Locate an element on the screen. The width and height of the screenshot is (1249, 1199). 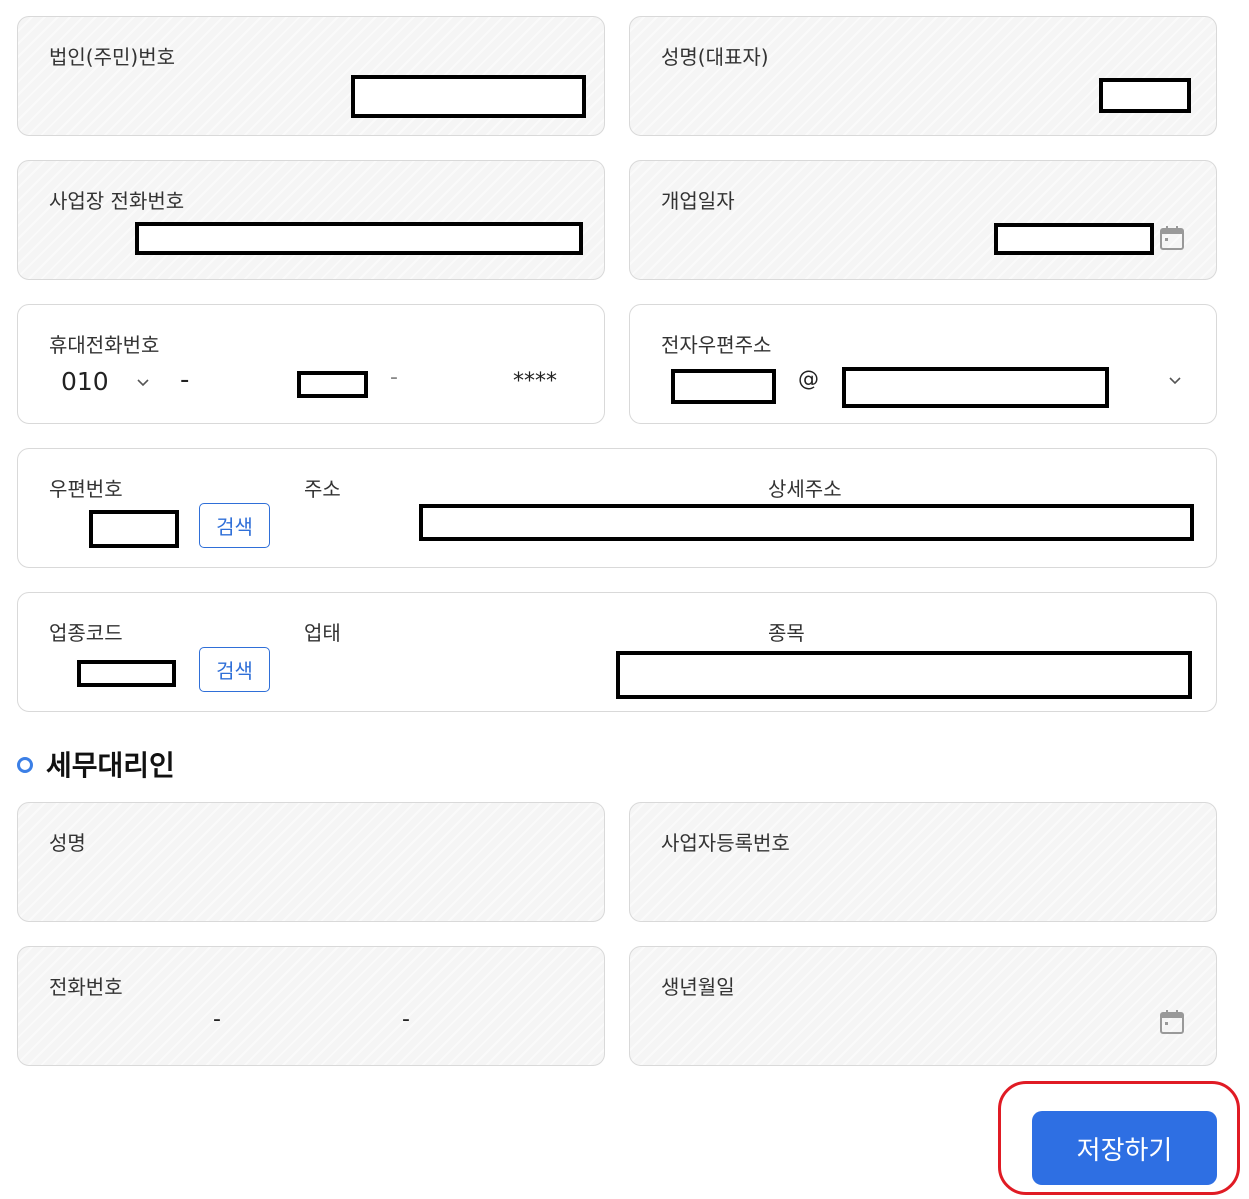
mobile-prefix-value: 010 is located at coordinates (85, 381).